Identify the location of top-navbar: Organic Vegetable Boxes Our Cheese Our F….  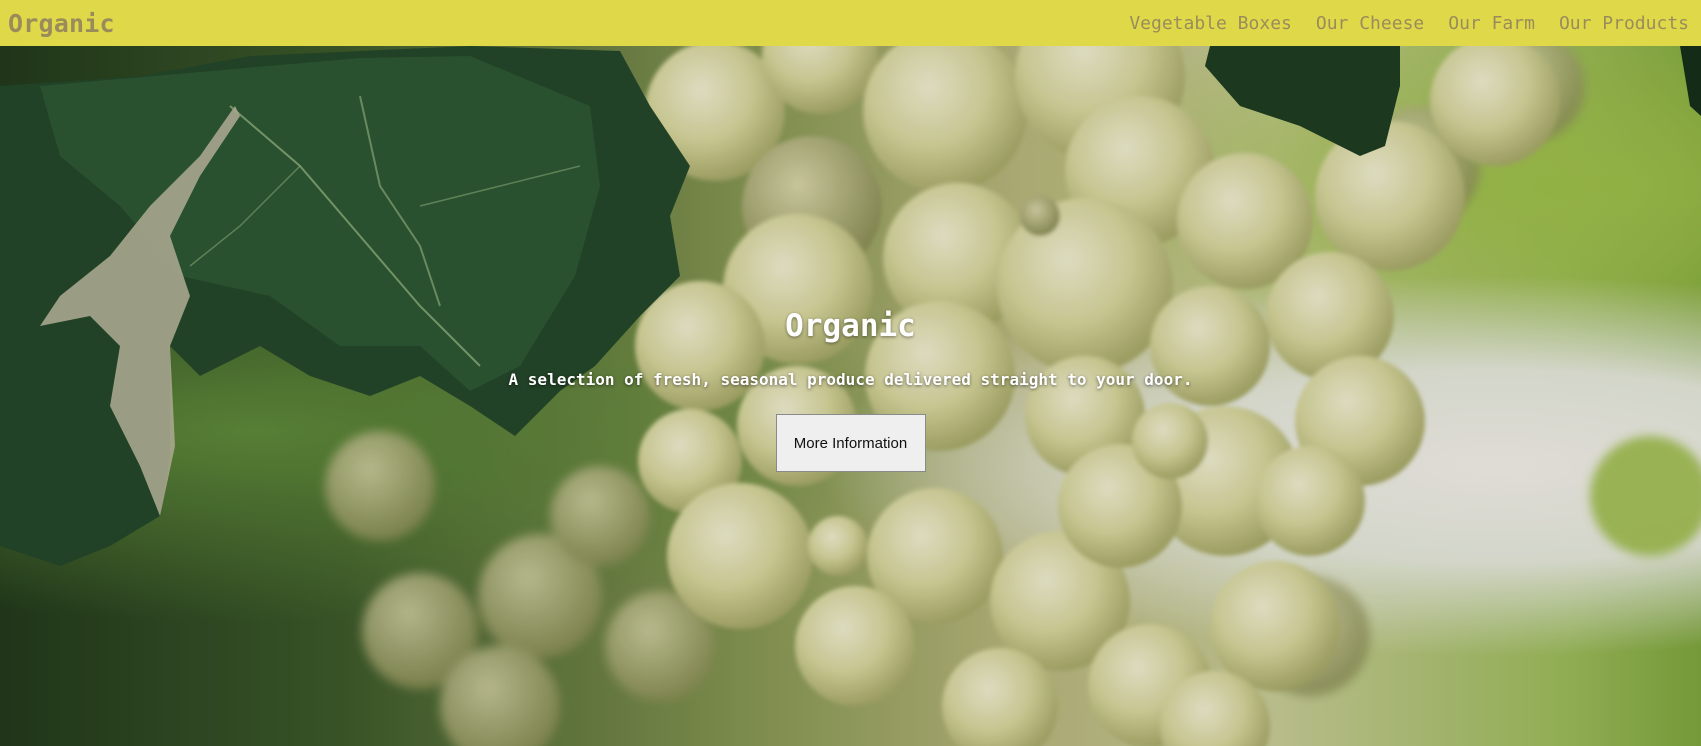
(850, 23).